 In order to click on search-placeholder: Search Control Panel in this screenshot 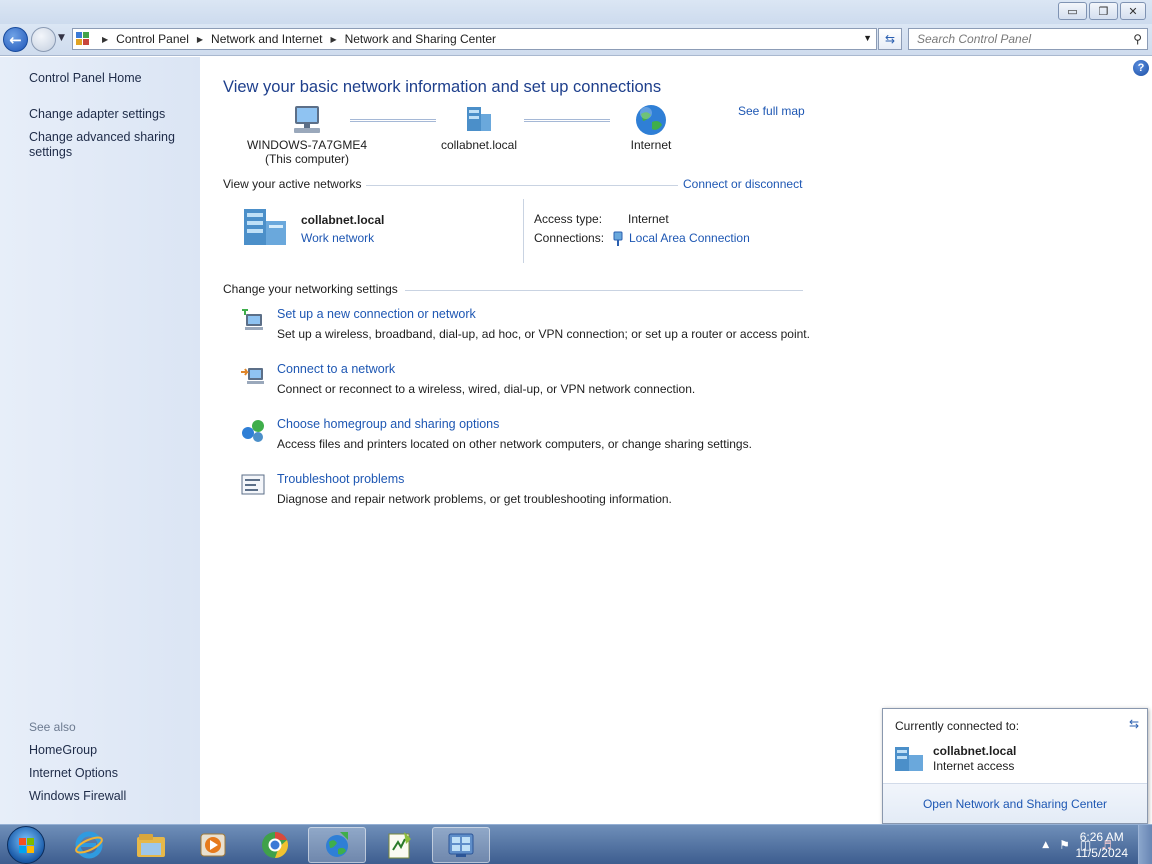, I will do `click(974, 39)`.